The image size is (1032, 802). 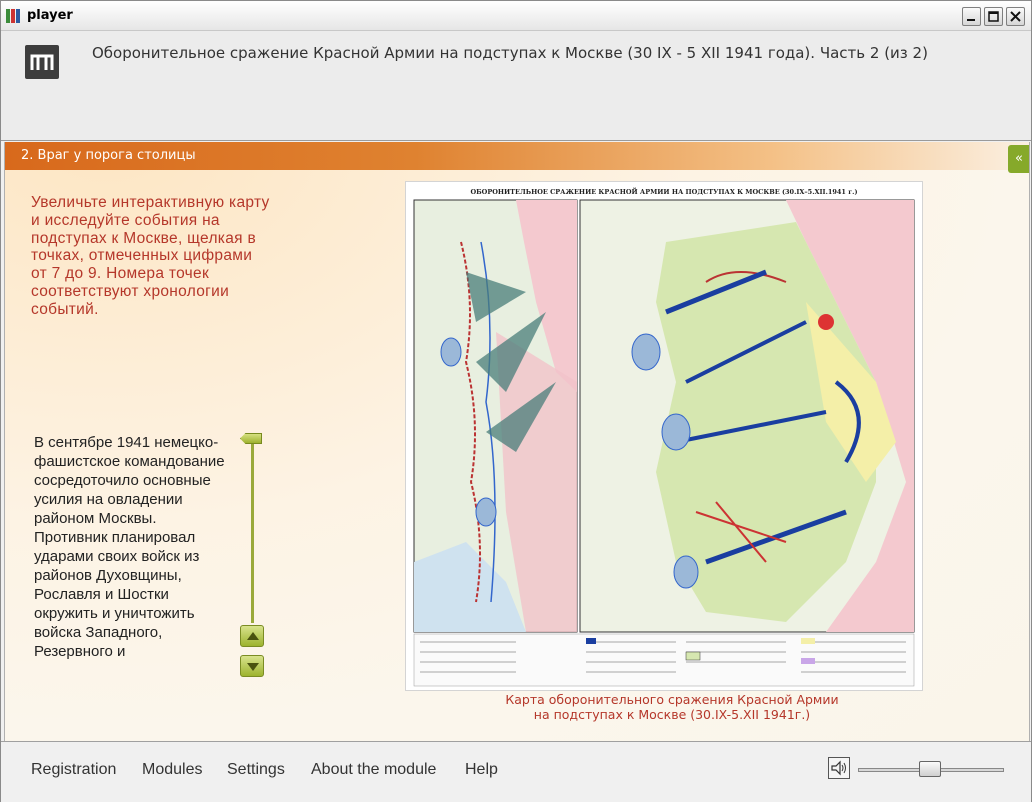 I want to click on app-logo-icon, so click(x=15, y=16).